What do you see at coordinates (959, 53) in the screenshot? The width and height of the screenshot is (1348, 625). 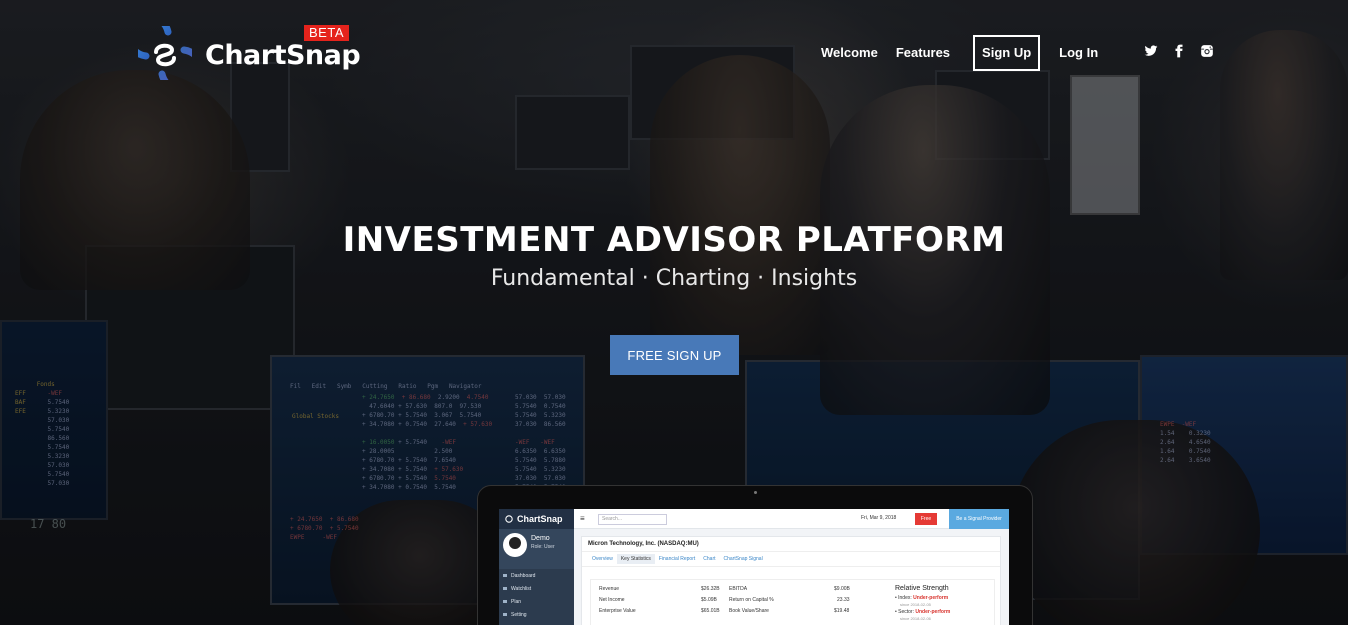 I see `main-nav: Welcome Features Sign Up Log In` at bounding box center [959, 53].